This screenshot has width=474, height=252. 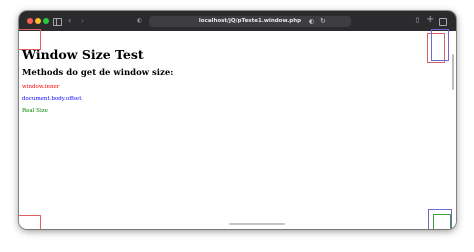 What do you see at coordinates (139, 21) in the screenshot?
I see `privacy-shield-icon: ◐` at bounding box center [139, 21].